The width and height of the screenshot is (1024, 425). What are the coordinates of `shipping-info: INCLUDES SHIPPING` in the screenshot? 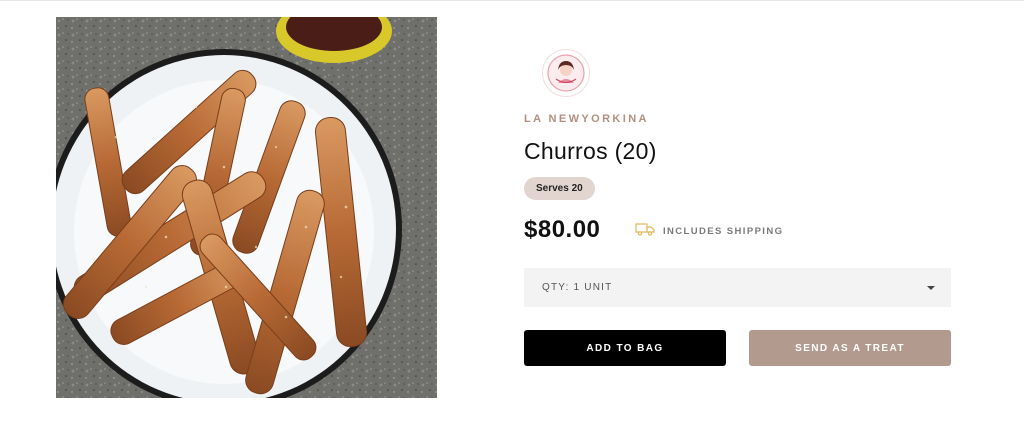 It's located at (709, 231).